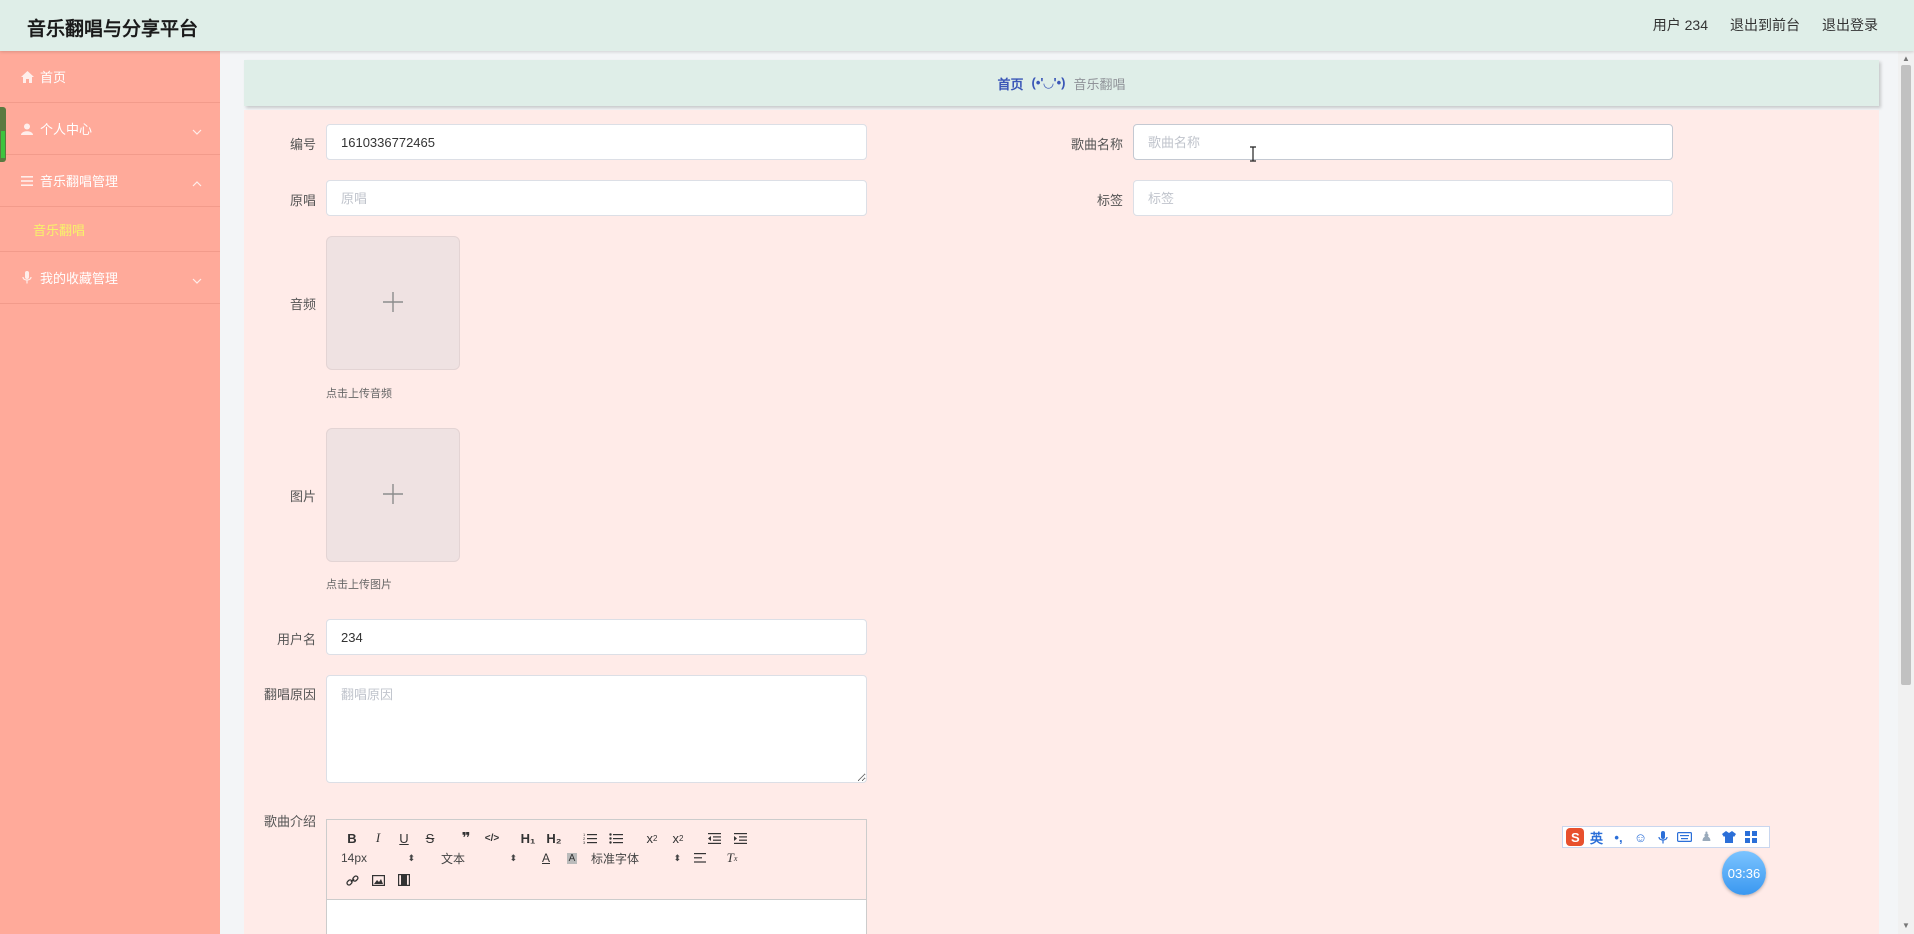  What do you see at coordinates (732, 858) in the screenshot?
I see `clear-format-icon: Tx` at bounding box center [732, 858].